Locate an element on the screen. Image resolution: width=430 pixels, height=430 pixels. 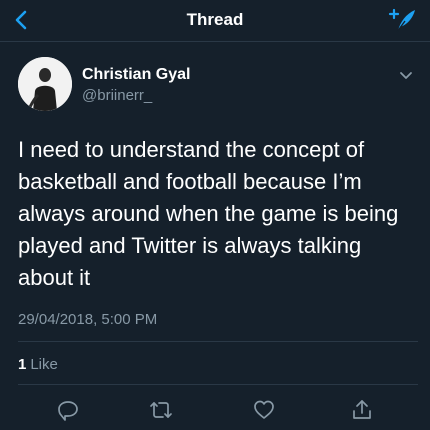
navigation-header: Thread is located at coordinates (215, 21).